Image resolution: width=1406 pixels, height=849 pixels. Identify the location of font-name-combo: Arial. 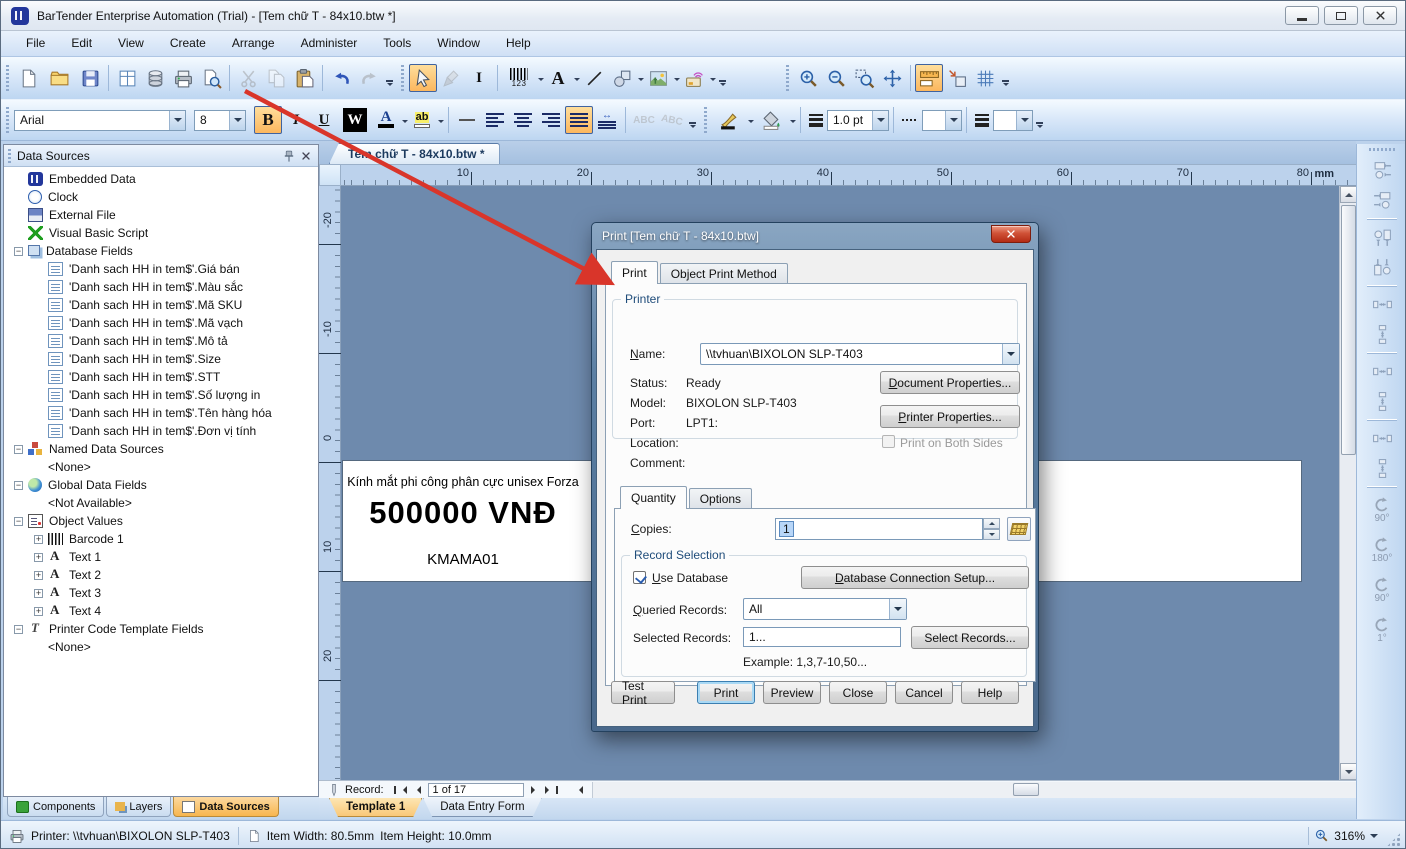
(100, 120).